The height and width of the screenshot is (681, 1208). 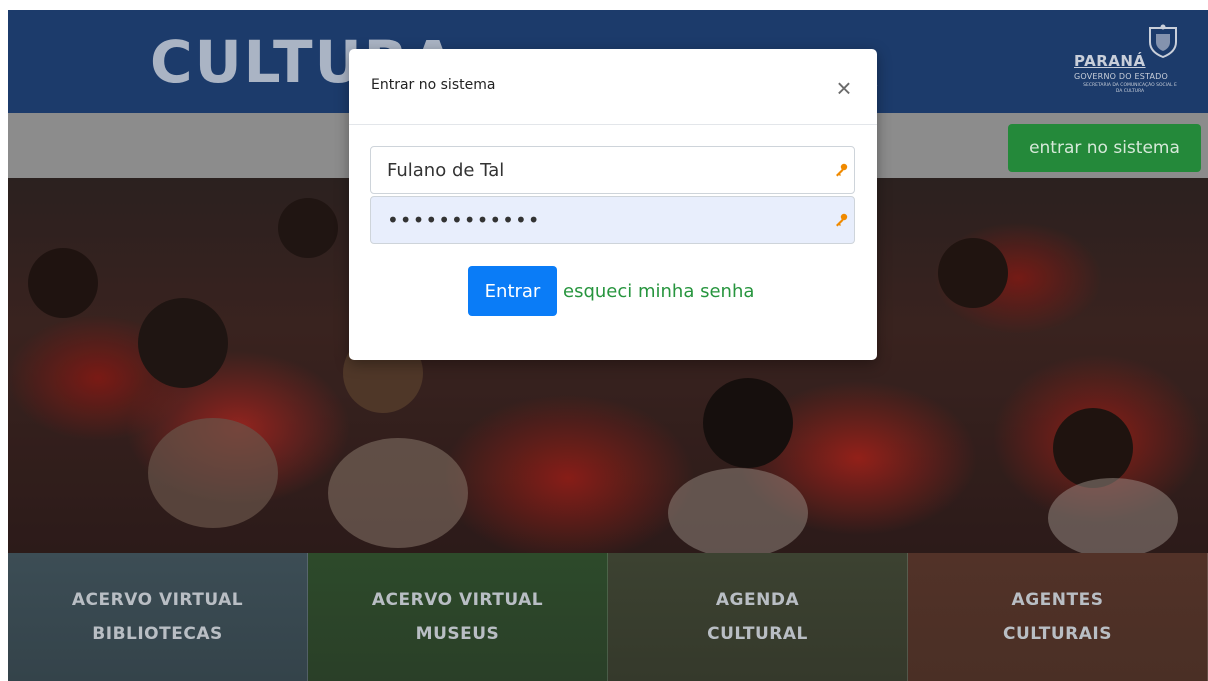 What do you see at coordinates (613, 87) in the screenshot?
I see `modal-header: Entrar no sistema ×` at bounding box center [613, 87].